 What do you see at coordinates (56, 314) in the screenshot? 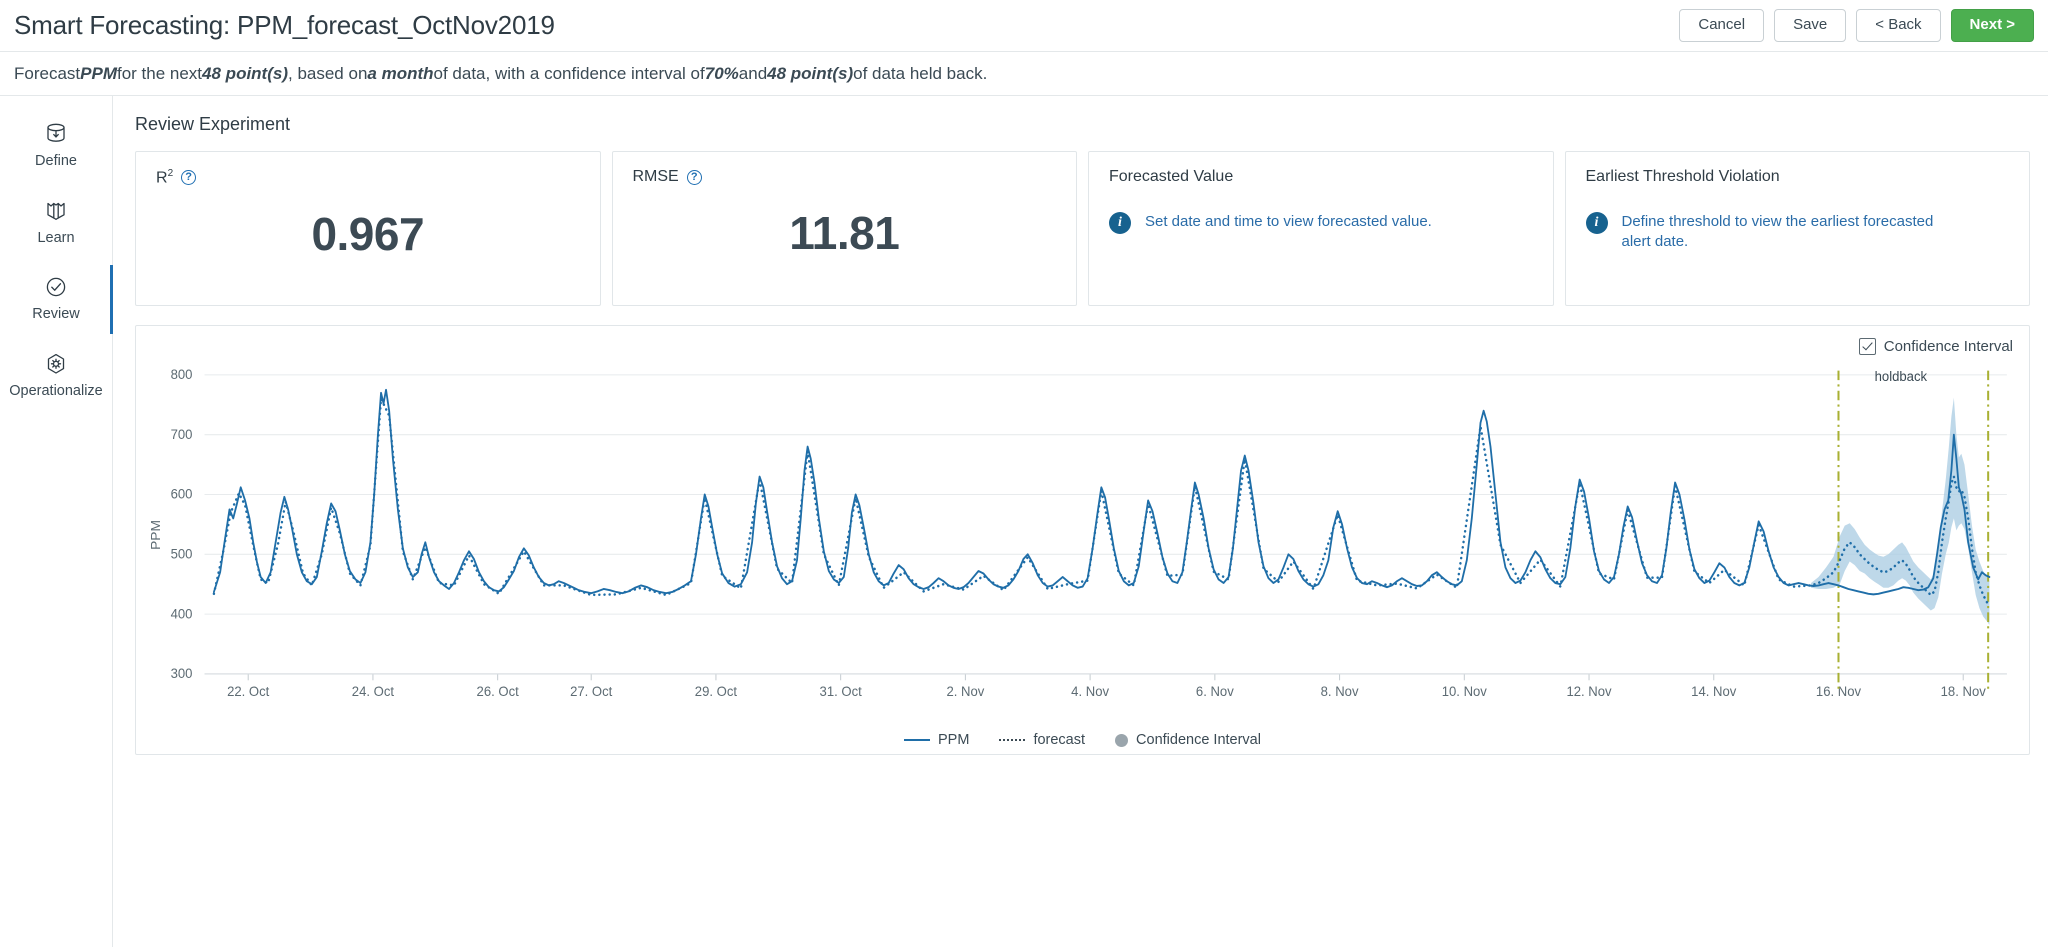
I see `sidebar-item-label-review: Review` at bounding box center [56, 314].